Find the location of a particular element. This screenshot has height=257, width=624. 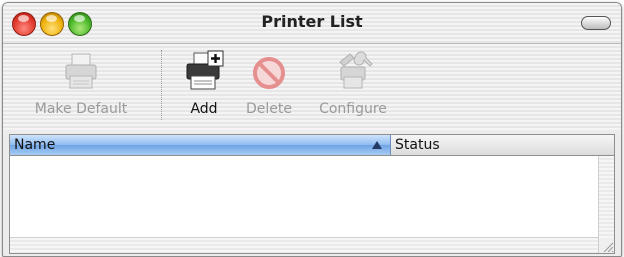

column-name-label: Name is located at coordinates (35, 145).